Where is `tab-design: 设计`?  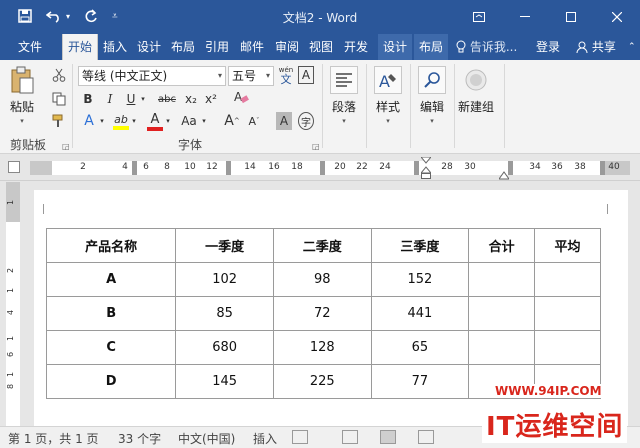
tab-design: 设计 is located at coordinates (149, 47).